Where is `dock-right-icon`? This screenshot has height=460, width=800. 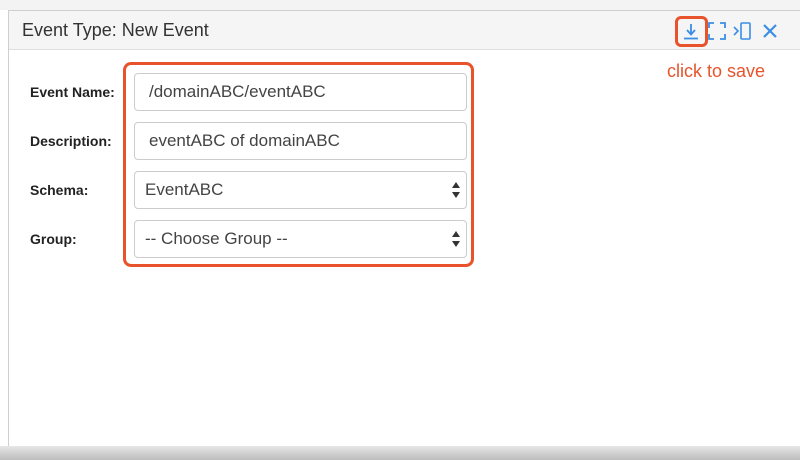 dock-right-icon is located at coordinates (743, 31).